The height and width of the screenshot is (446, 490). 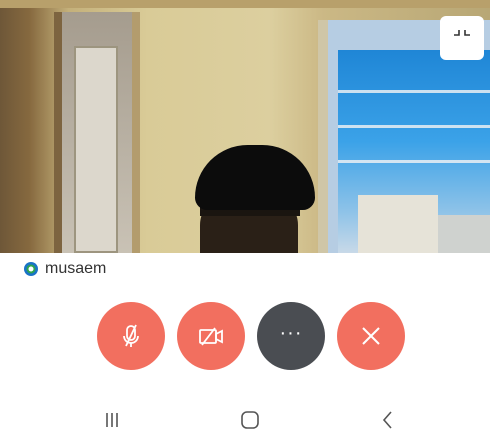 I want to click on back-icon, so click(x=387, y=420).